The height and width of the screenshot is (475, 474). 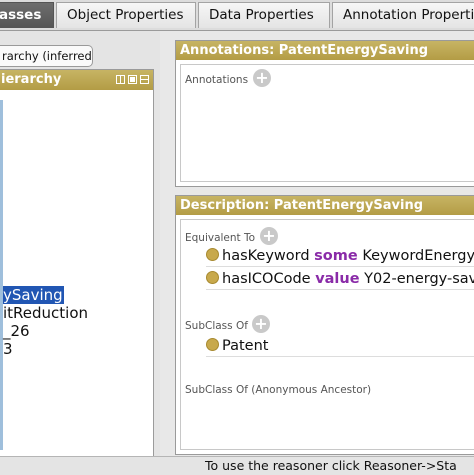 I want to click on add-subclass-icon, so click(x=120, y=79).